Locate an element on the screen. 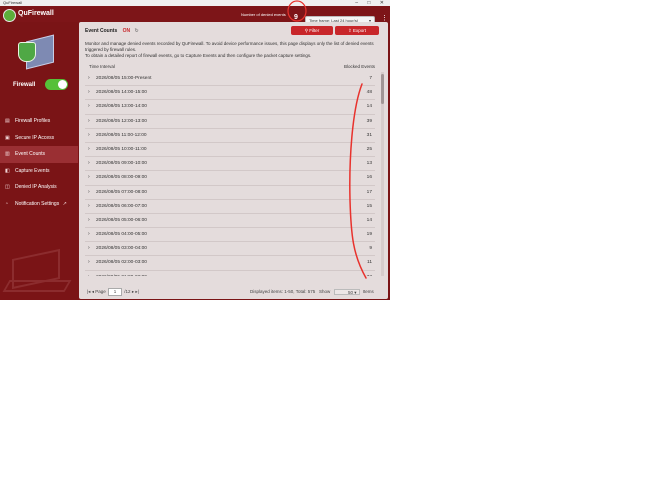 The image size is (646, 500). row-time-interval: 2026/08/05 08:00-09:00 is located at coordinates (121, 178).